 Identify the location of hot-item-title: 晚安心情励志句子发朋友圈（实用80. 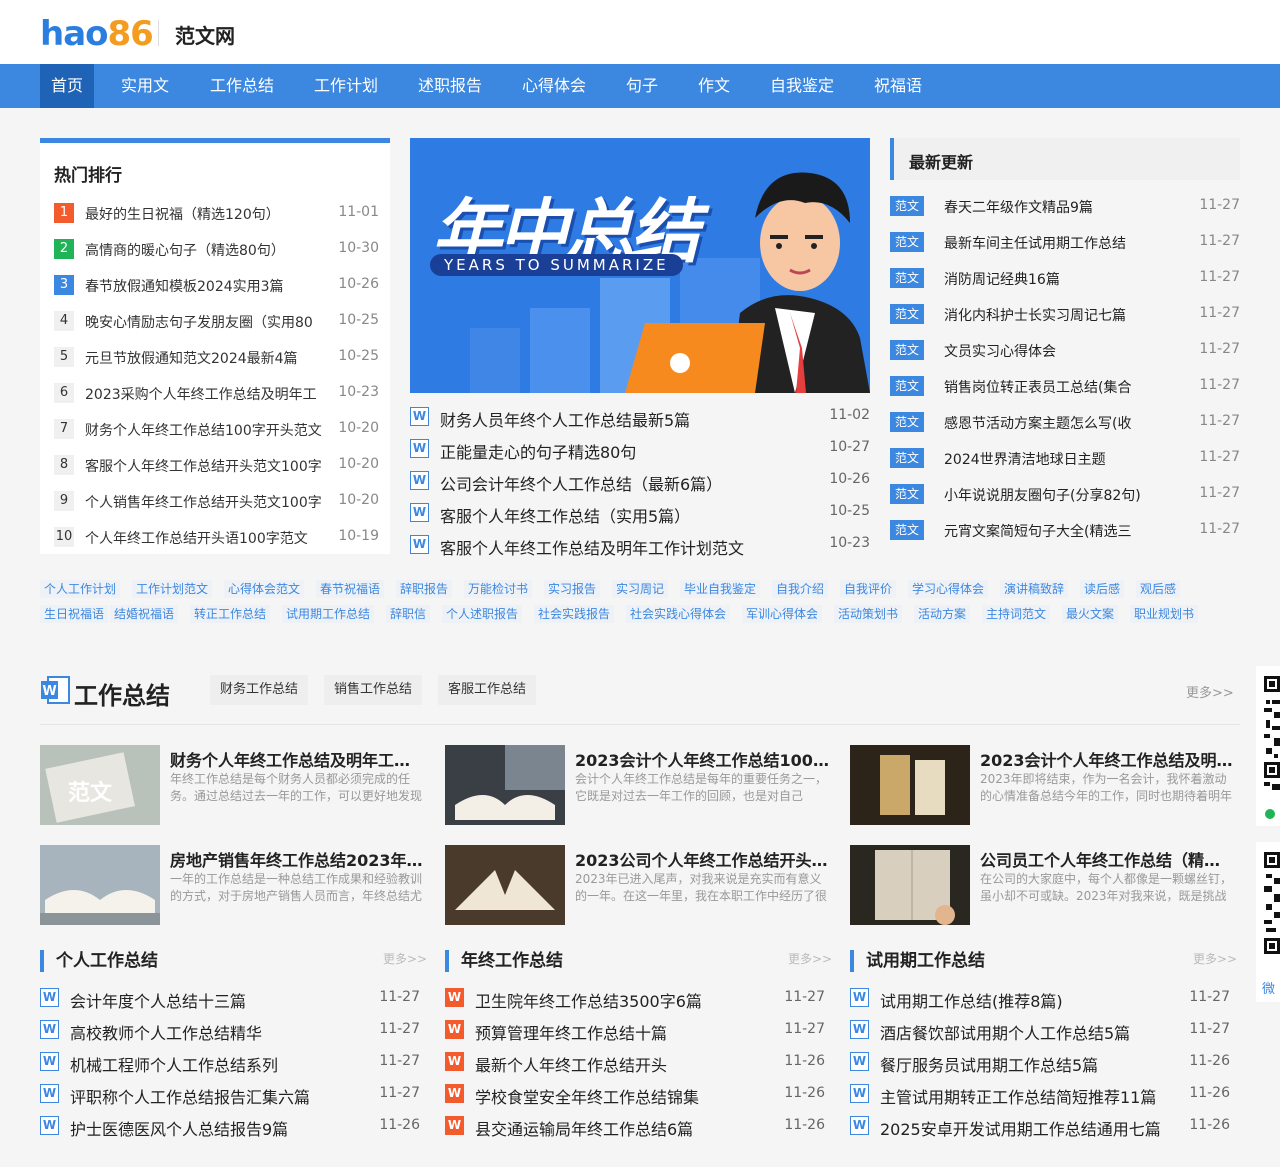
(205, 322).